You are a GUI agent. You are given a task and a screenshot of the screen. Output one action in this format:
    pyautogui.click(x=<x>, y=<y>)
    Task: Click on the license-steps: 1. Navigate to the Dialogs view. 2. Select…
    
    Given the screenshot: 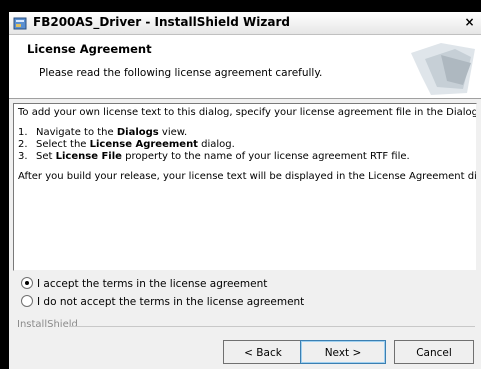 What is the action you would take?
    pyautogui.click(x=246, y=145)
    